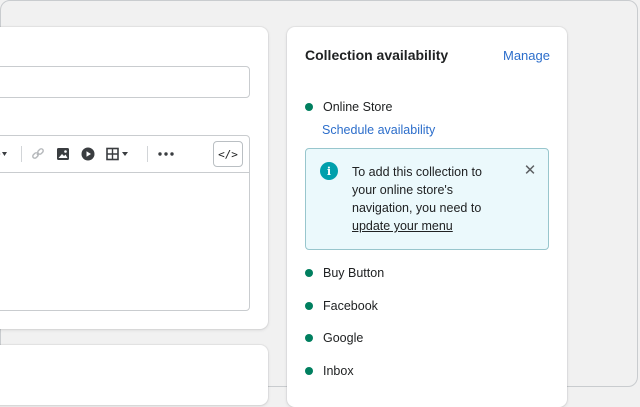 The width and height of the screenshot is (640, 407). I want to click on title-input, so click(125, 82).